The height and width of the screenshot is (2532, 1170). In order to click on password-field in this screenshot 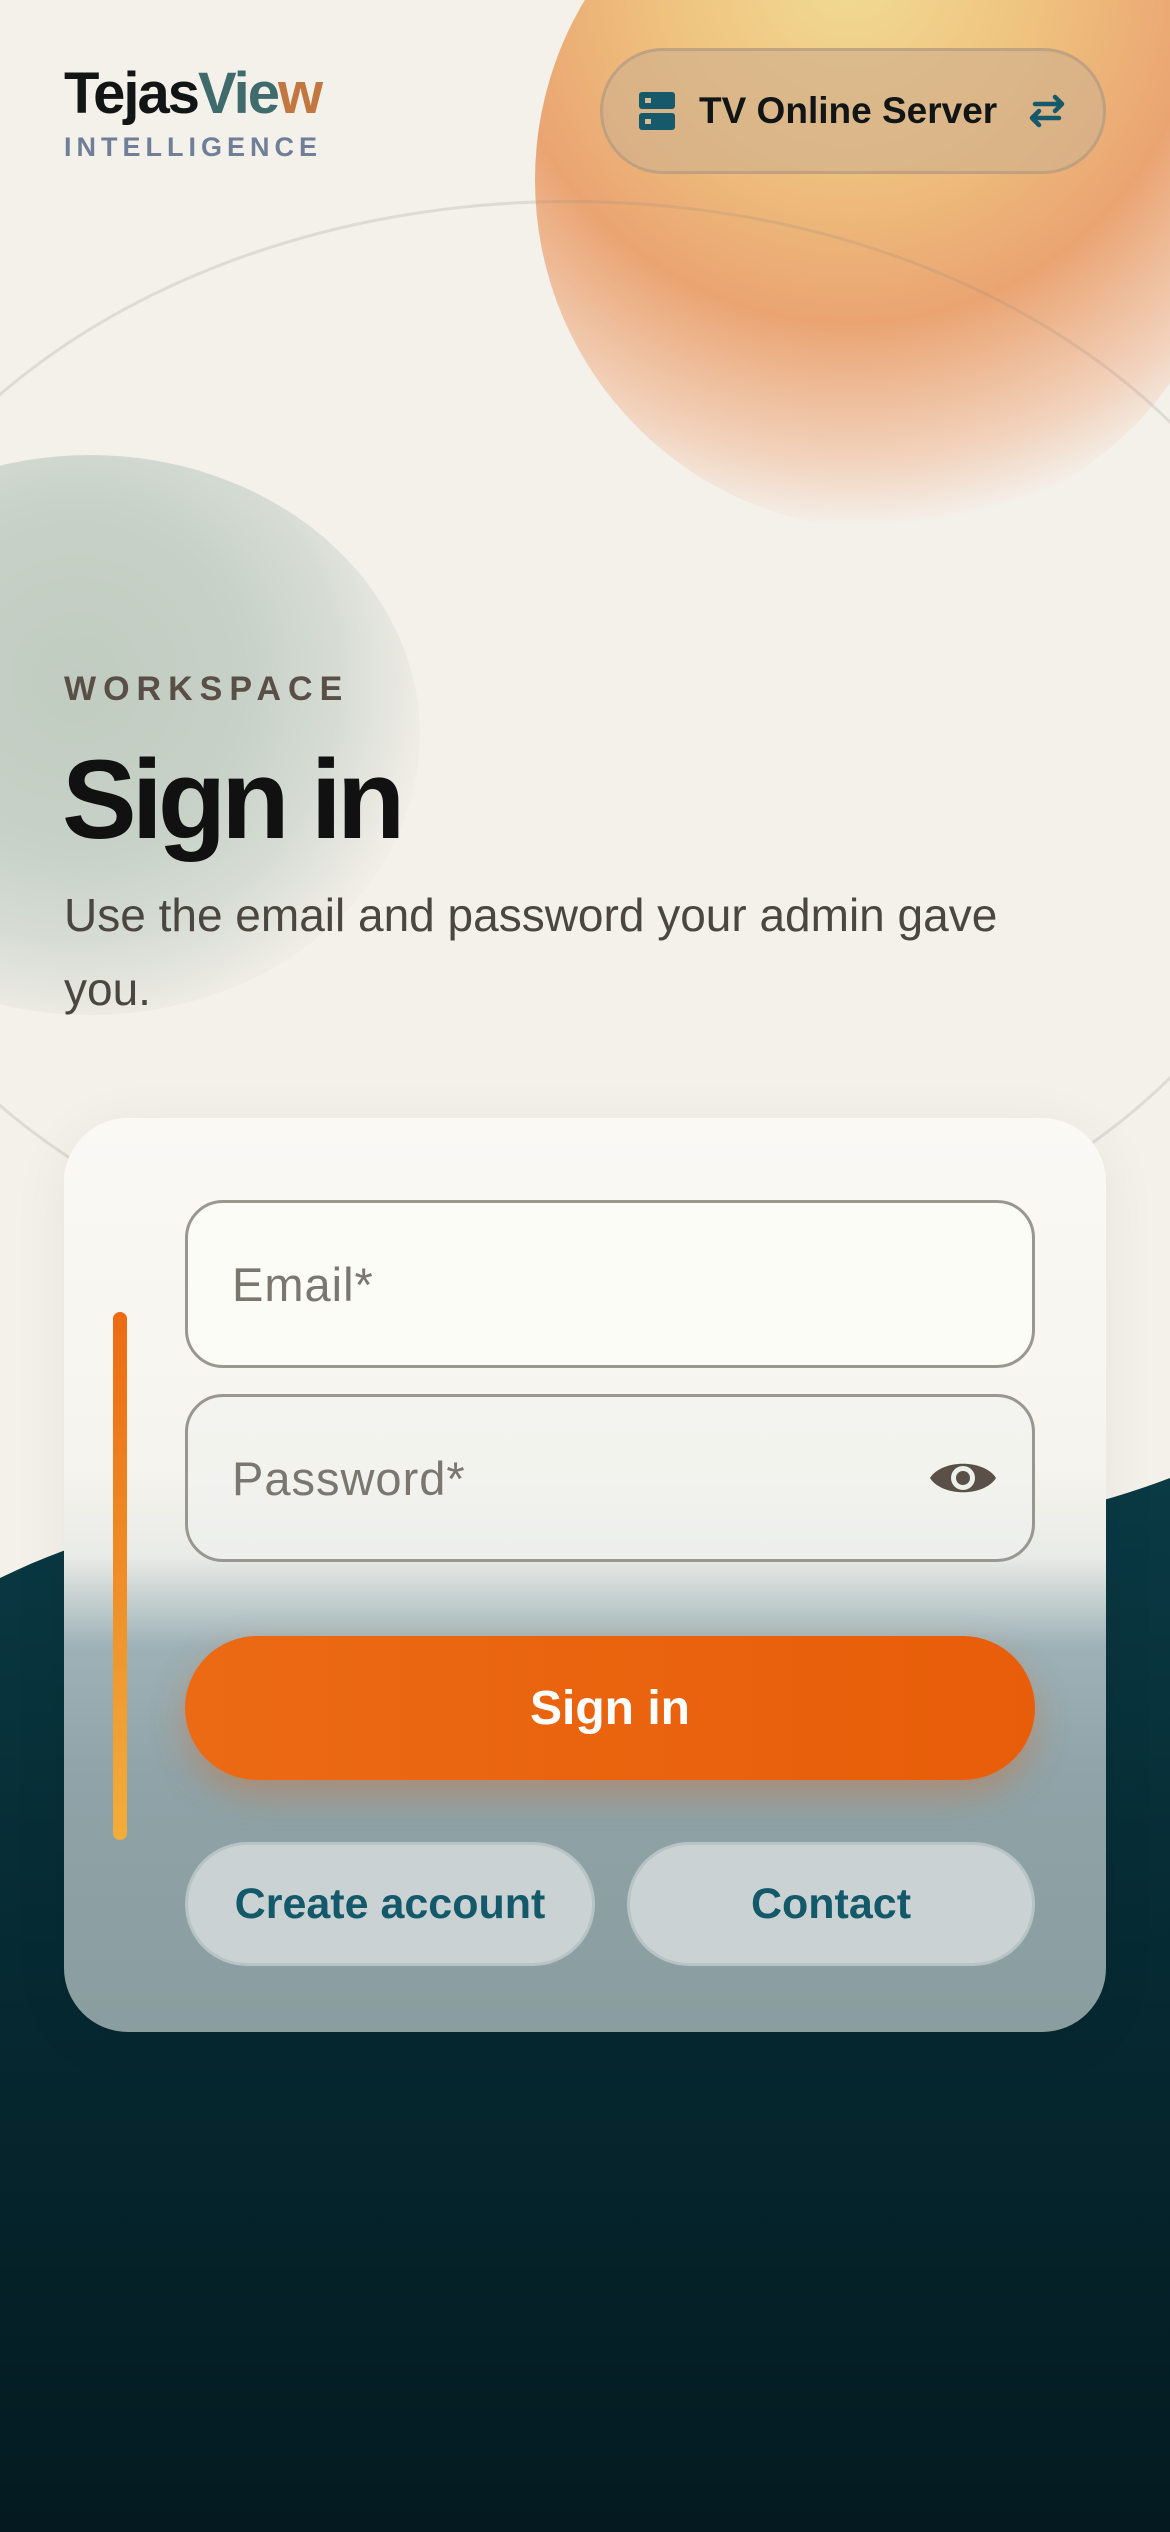, I will do `click(610, 1478)`.